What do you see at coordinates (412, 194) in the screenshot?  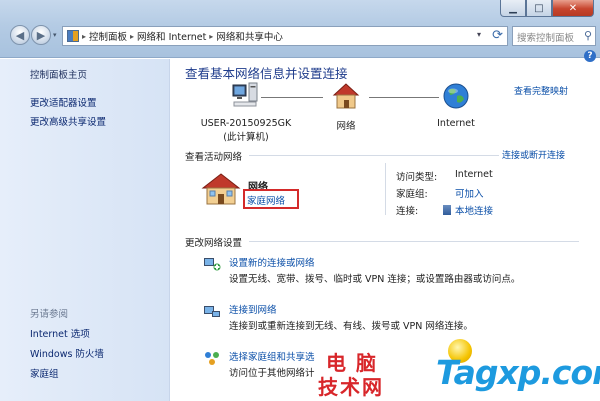 I see `homegroup-label: 家庭组:` at bounding box center [412, 194].